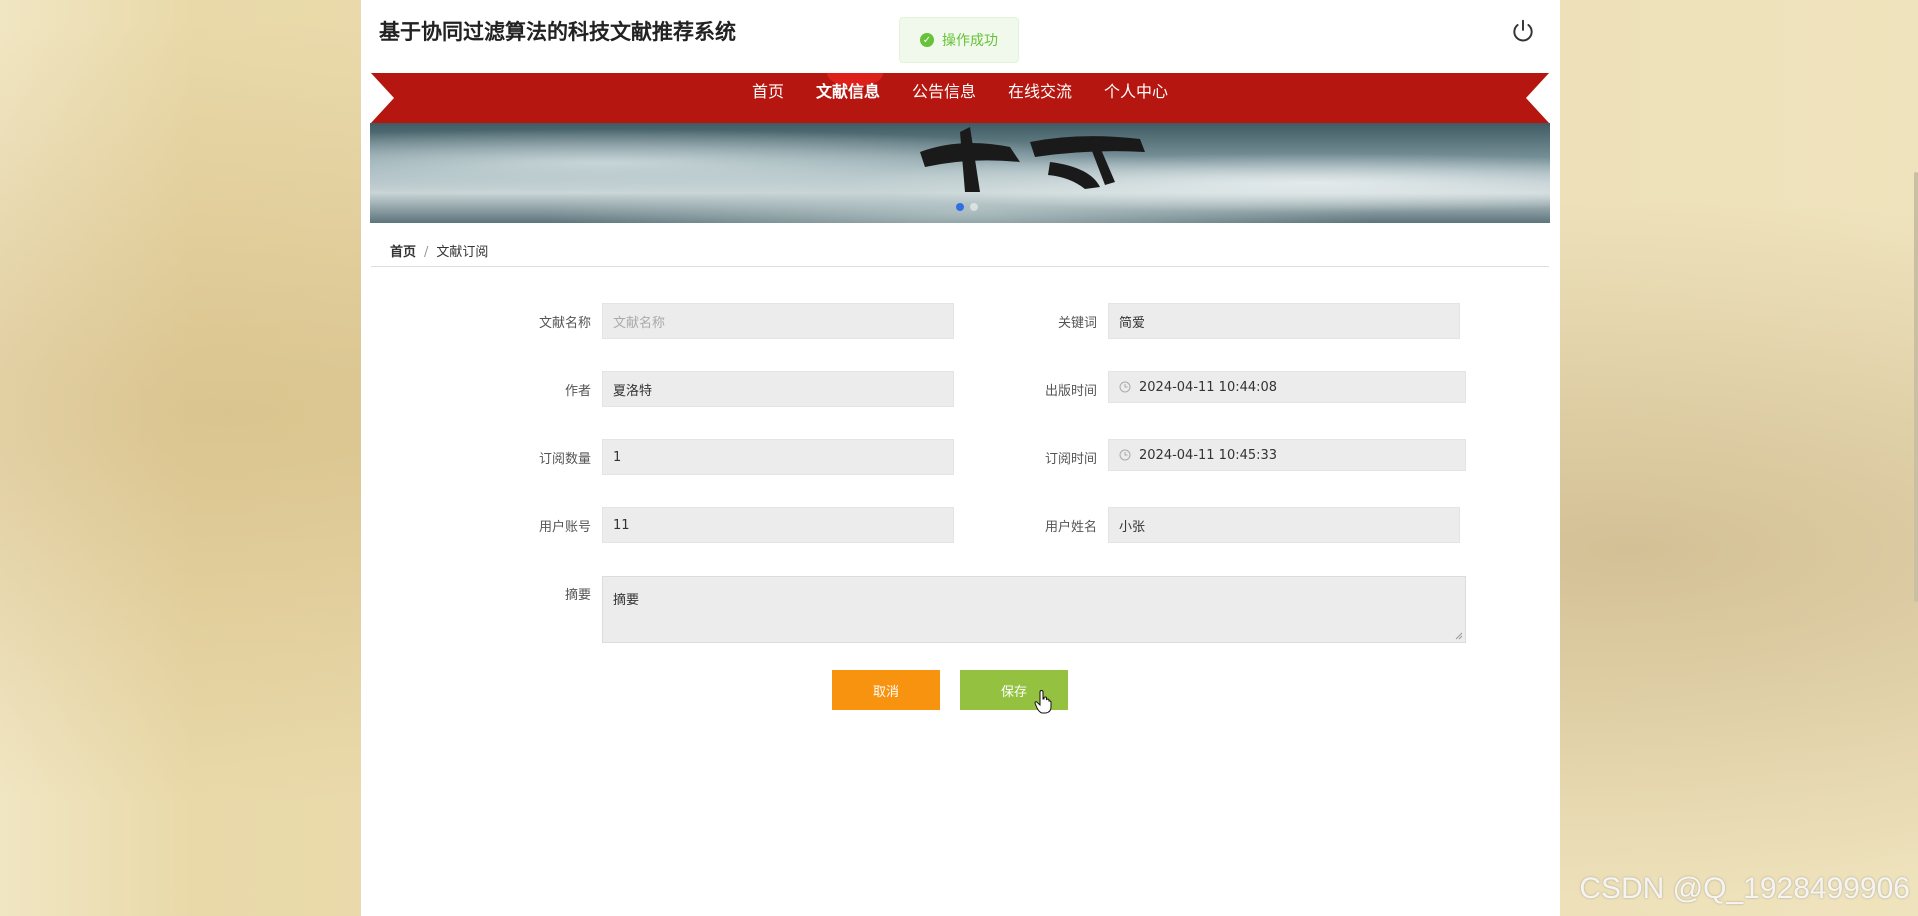  Describe the element at coordinates (1040, 98) in the screenshot. I see `nav-item-forum: 在线交流` at that location.